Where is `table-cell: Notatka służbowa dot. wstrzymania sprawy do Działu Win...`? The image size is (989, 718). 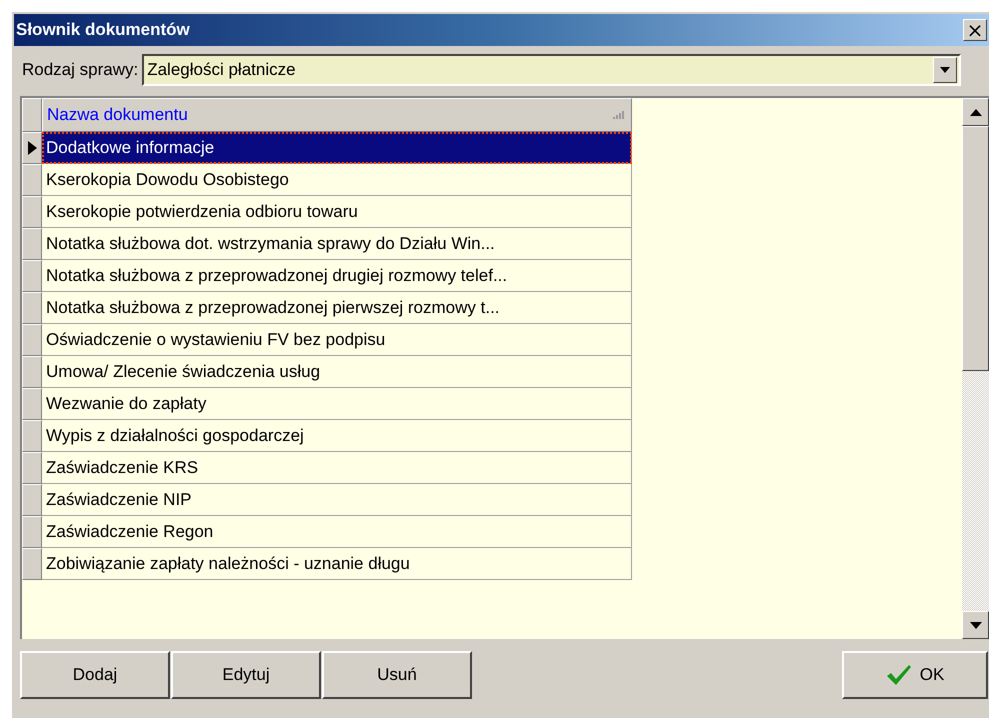
table-cell: Notatka służbowa dot. wstrzymania sprawy do Działu Win... is located at coordinates (337, 244).